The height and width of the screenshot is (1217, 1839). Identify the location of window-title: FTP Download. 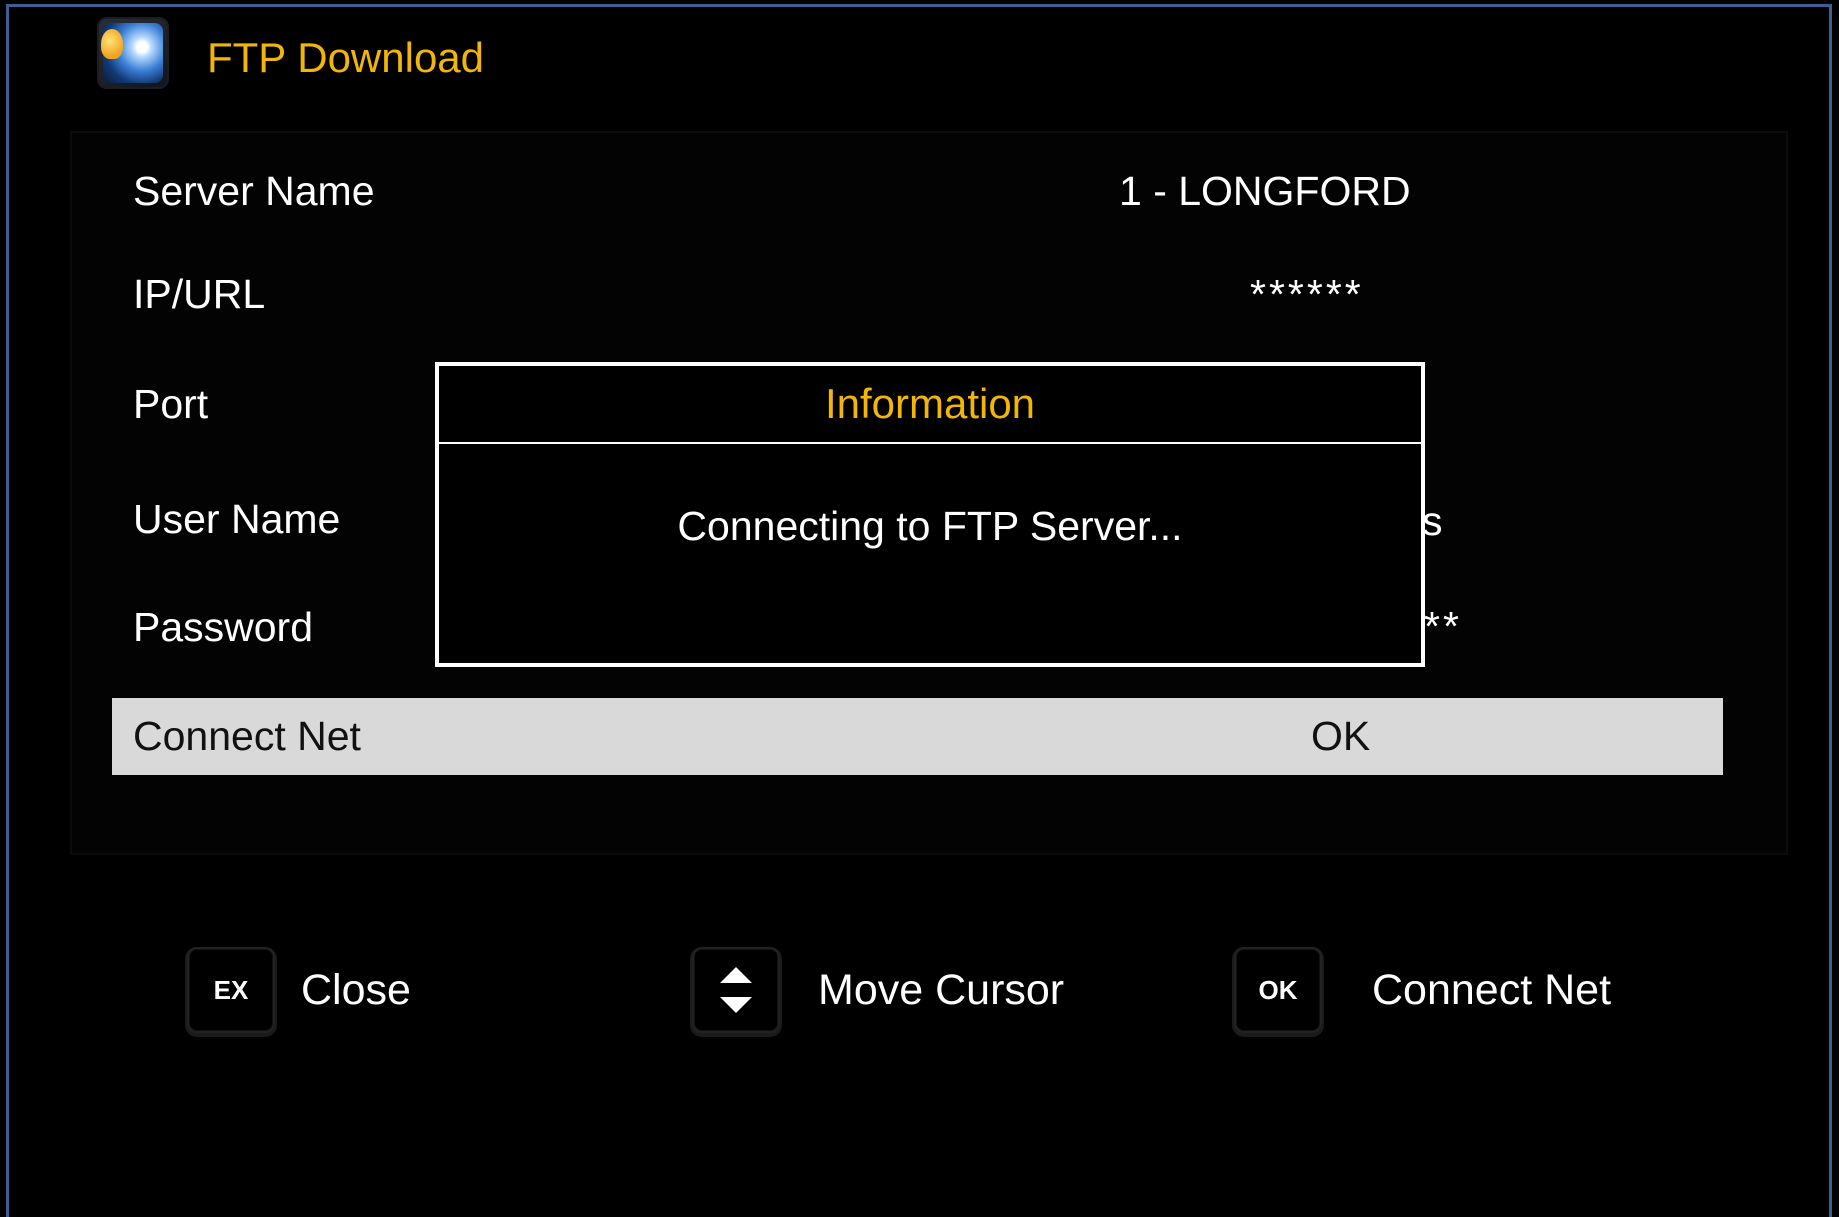
(346, 57).